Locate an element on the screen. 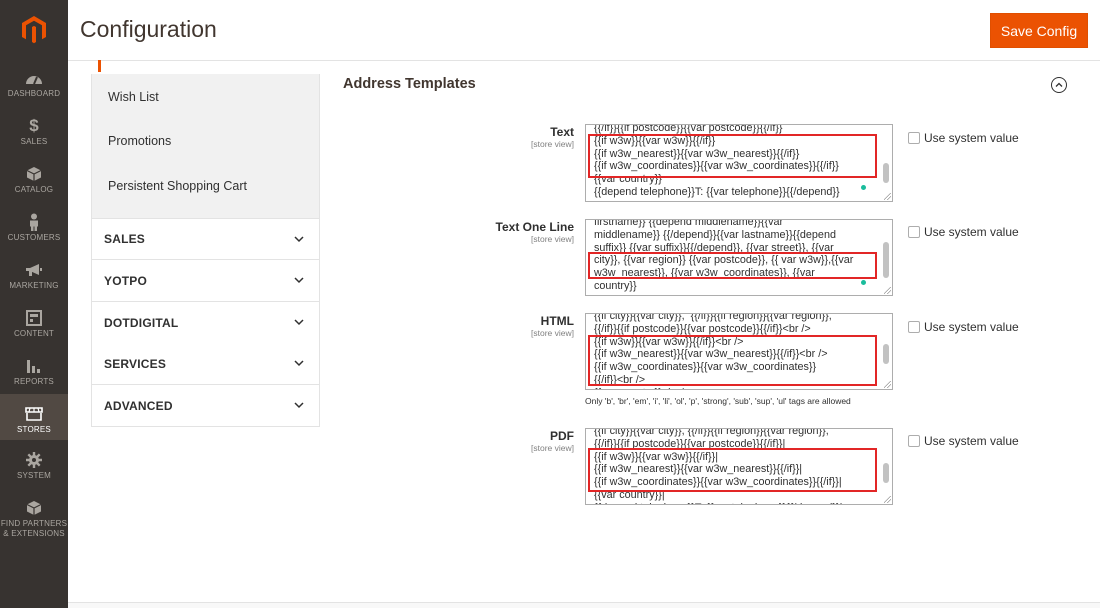  chevron-up-icon is located at coordinates (1059, 84).